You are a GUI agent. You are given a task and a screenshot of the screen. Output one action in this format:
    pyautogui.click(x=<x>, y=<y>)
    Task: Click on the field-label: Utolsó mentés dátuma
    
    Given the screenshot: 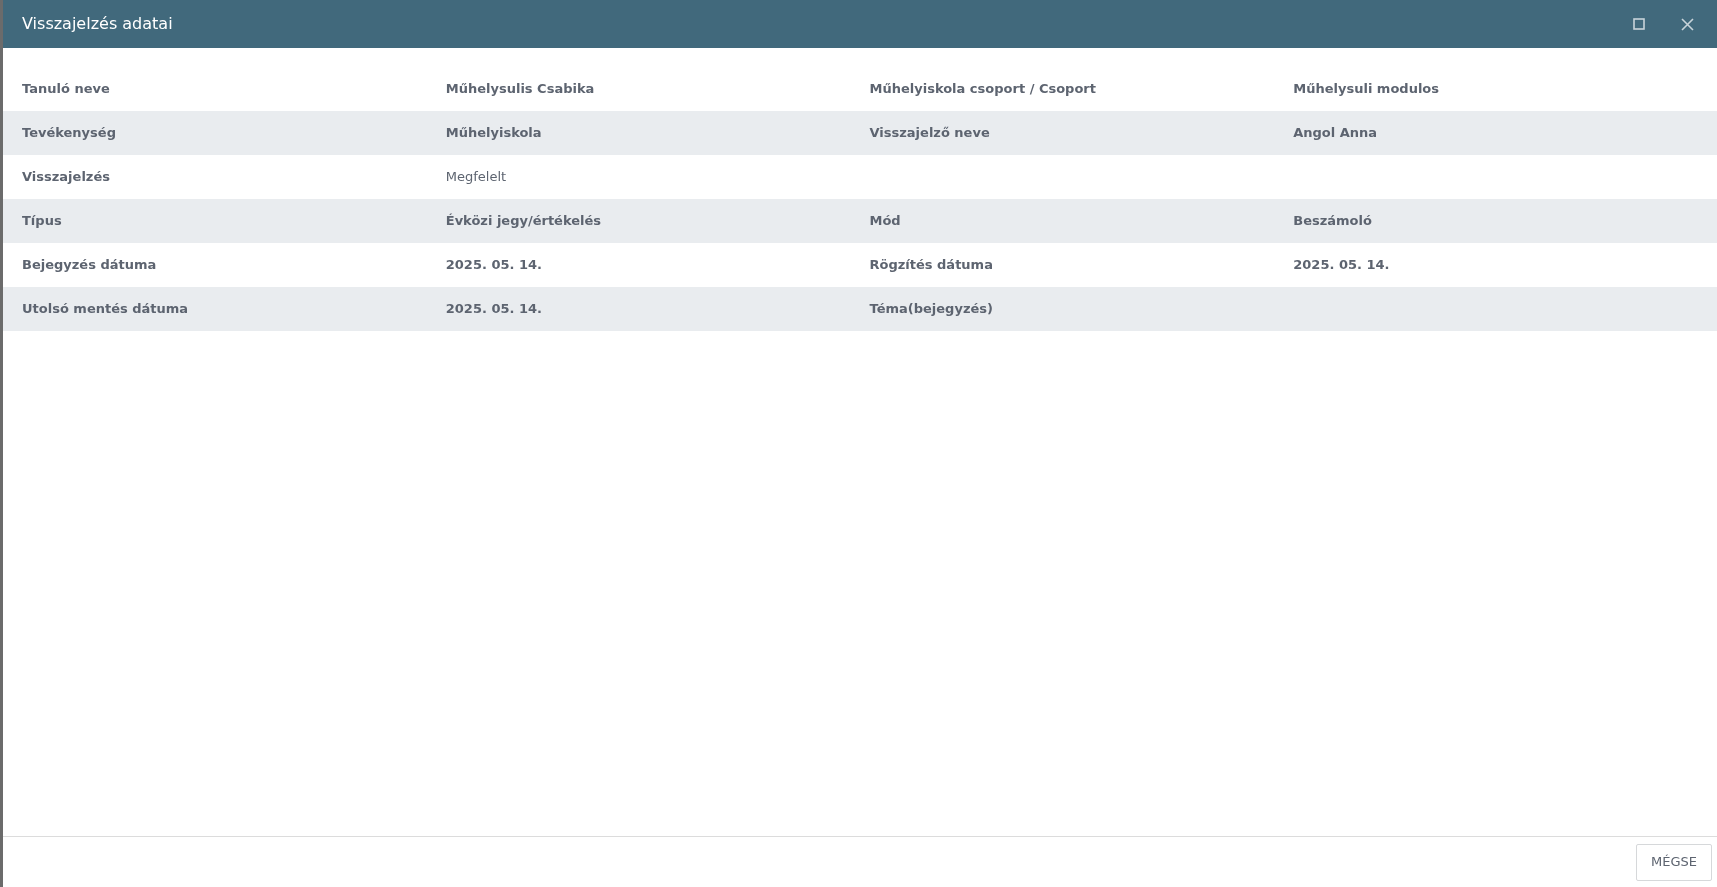 What is the action you would take?
    pyautogui.click(x=105, y=309)
    